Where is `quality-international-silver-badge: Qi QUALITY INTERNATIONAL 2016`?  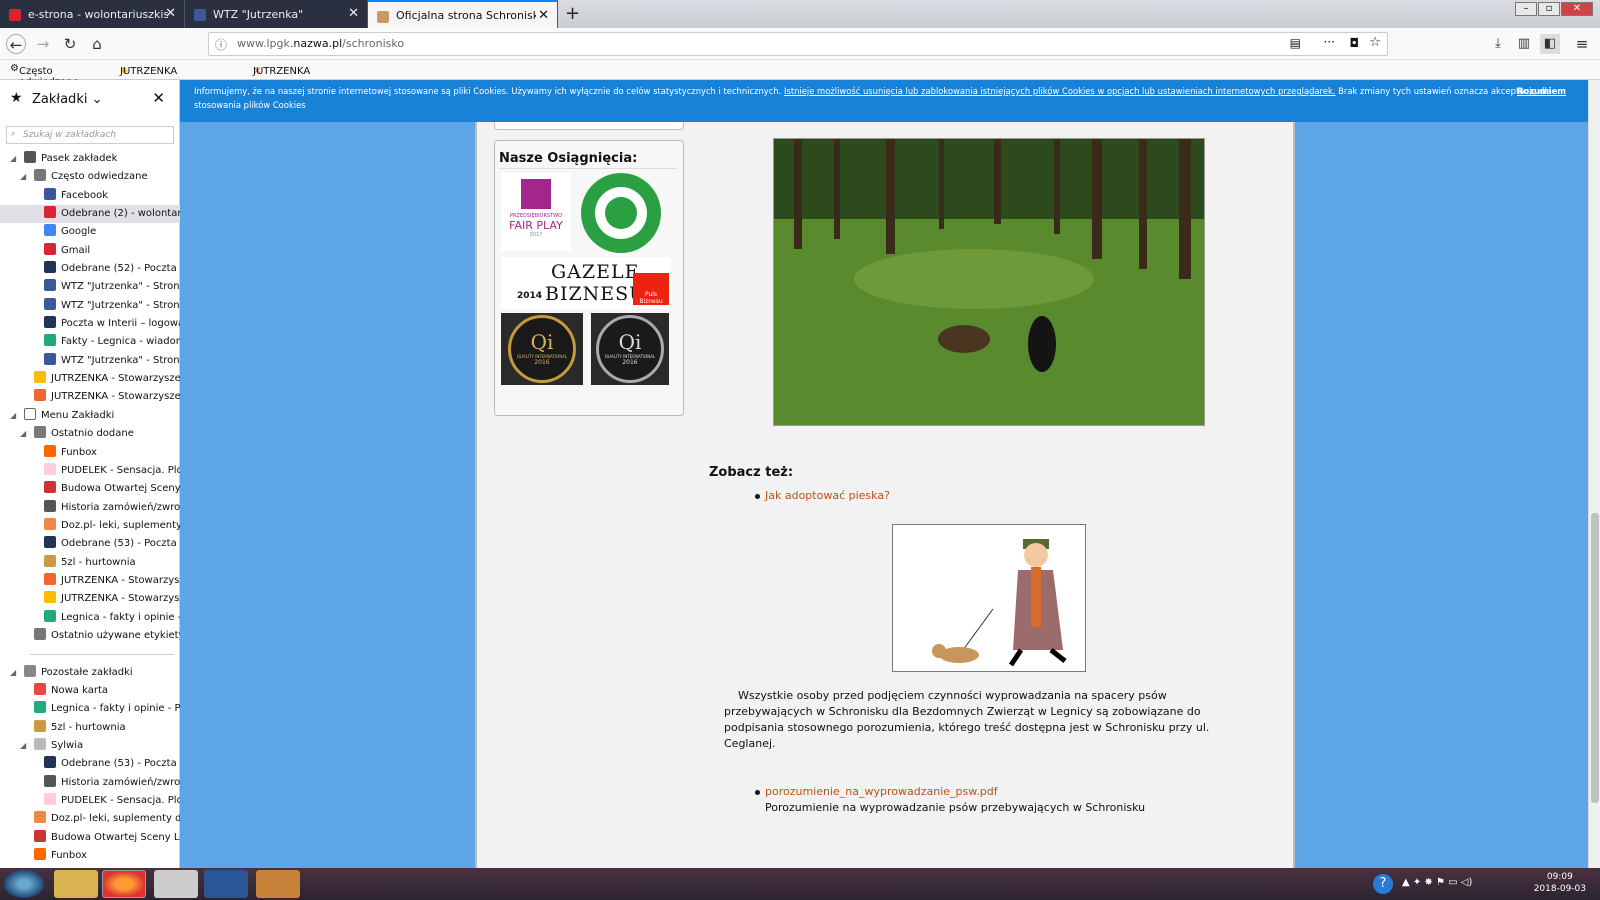 quality-international-silver-badge: Qi QUALITY INTERNATIONAL 2016 is located at coordinates (630, 349).